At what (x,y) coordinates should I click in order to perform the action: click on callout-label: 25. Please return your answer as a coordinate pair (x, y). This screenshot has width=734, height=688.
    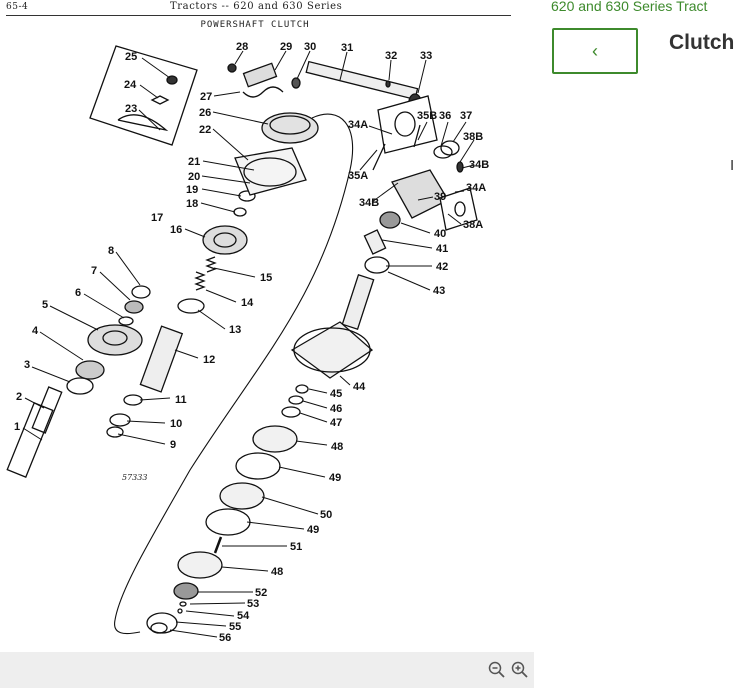
    Looking at the image, I should click on (131, 57).